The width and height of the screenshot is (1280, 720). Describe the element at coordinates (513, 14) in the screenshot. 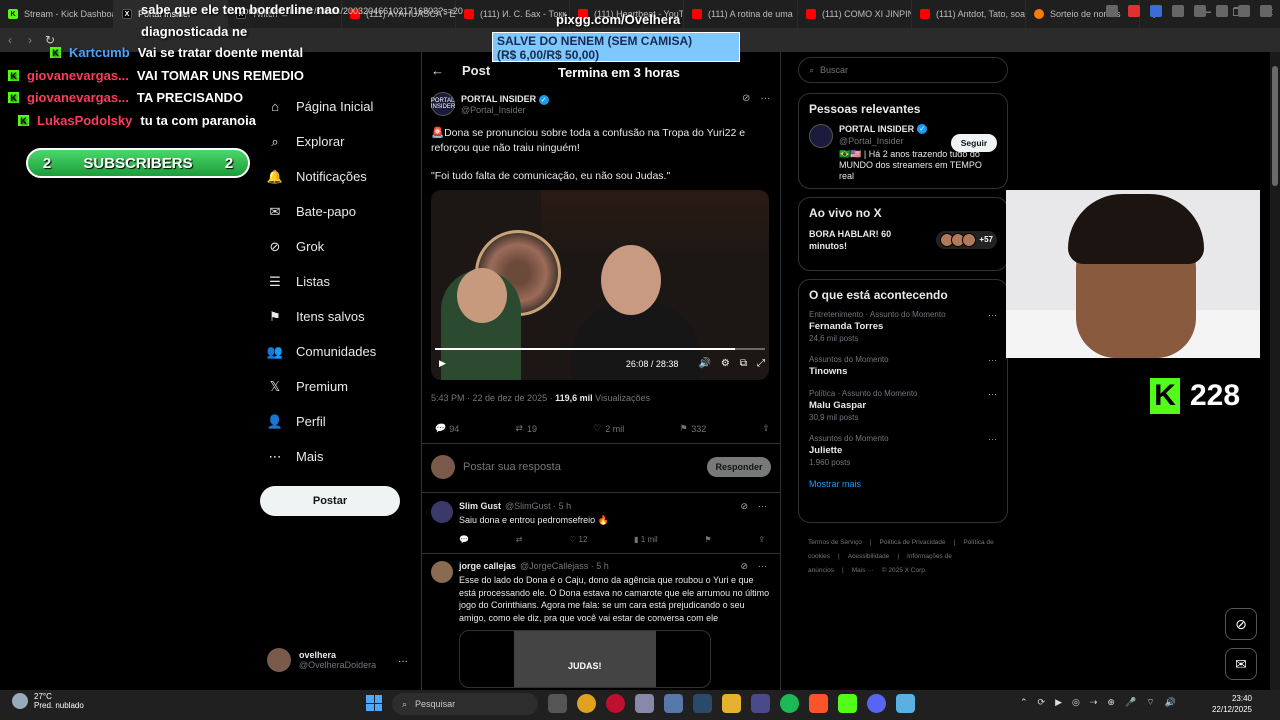

I see `browser-tab: (111) И. С. Бах - Токк` at that location.